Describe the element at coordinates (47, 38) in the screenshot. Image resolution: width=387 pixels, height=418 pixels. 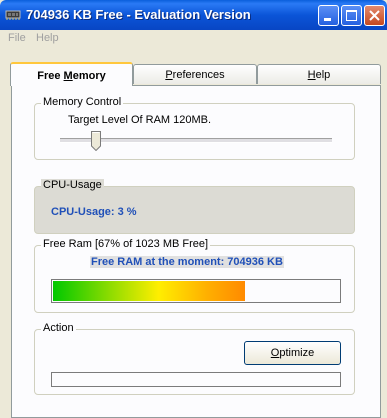
I see `menu-help: Help` at that location.